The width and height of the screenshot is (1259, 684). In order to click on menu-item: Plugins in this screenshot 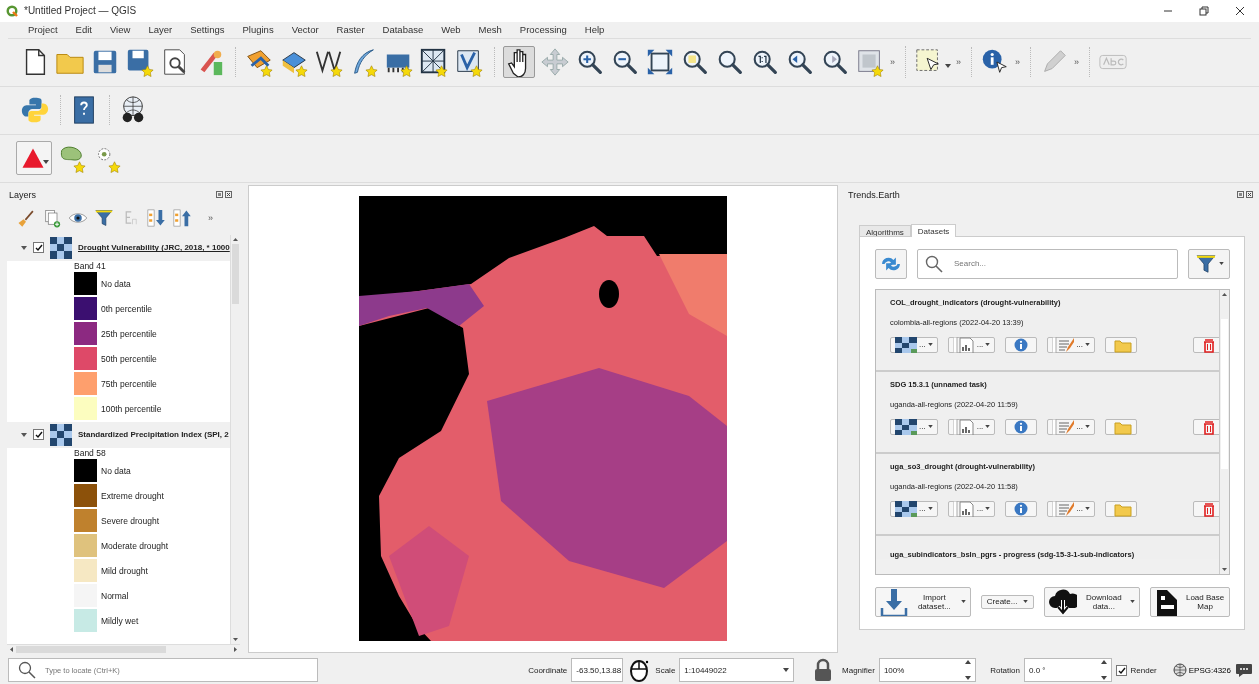, I will do `click(258, 30)`.